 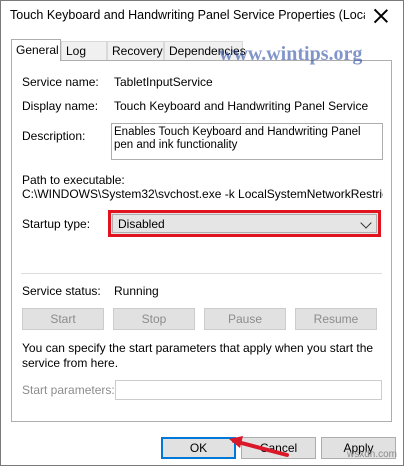 What do you see at coordinates (61, 291) in the screenshot?
I see `service-status-label: Service status:` at bounding box center [61, 291].